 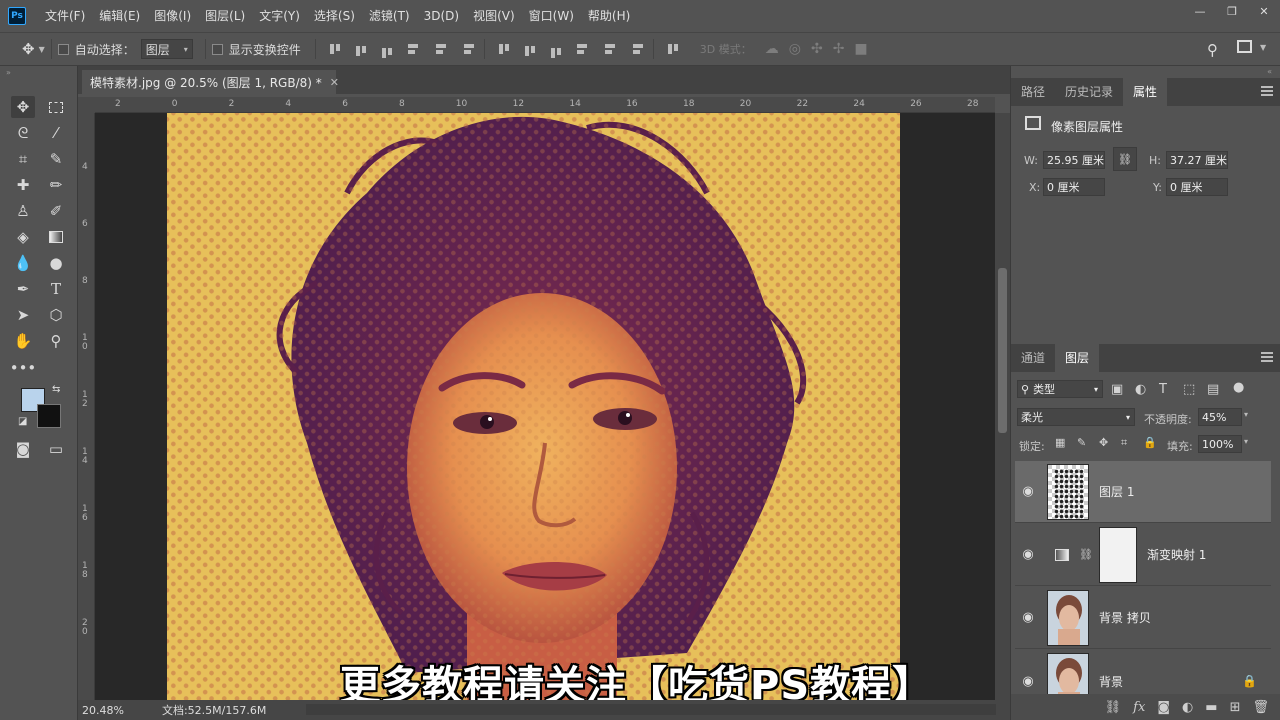 What do you see at coordinates (1124, 443) in the screenshot?
I see `lock-artboard-icon: ⌗` at bounding box center [1124, 443].